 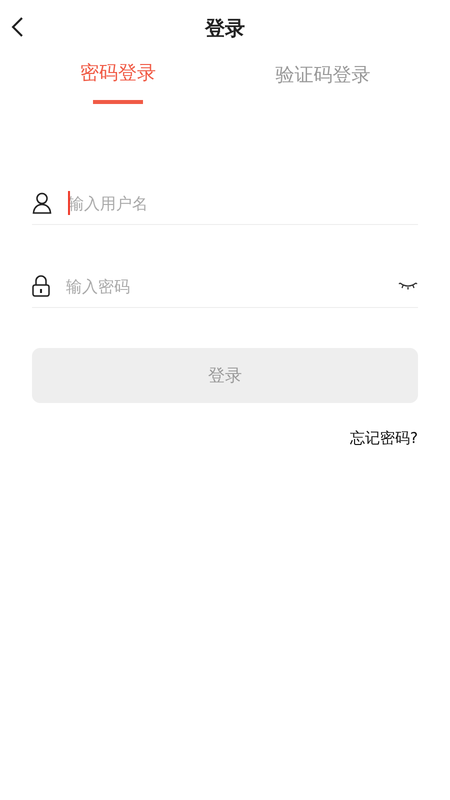 I want to click on input-field: 输入密码, so click(x=224, y=286).